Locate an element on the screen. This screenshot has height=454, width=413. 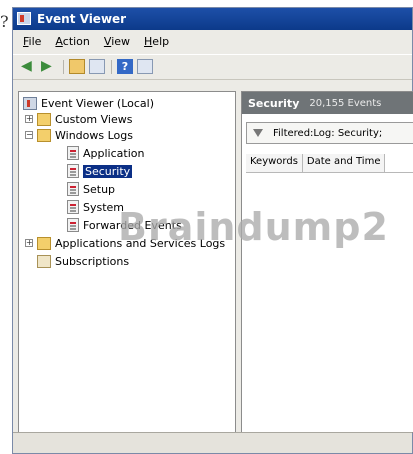
tree-item-label: Setup is located at coordinates (99, 189).